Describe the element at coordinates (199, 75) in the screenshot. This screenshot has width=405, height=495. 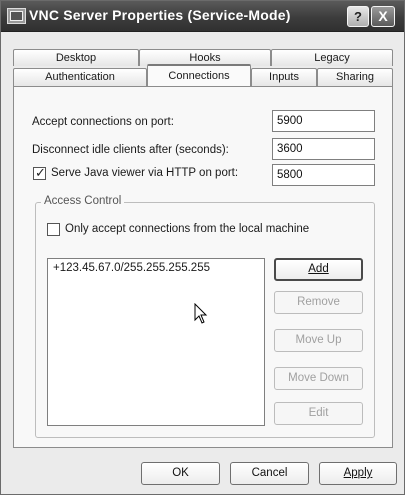
I see `tab-connections: Connections` at that location.